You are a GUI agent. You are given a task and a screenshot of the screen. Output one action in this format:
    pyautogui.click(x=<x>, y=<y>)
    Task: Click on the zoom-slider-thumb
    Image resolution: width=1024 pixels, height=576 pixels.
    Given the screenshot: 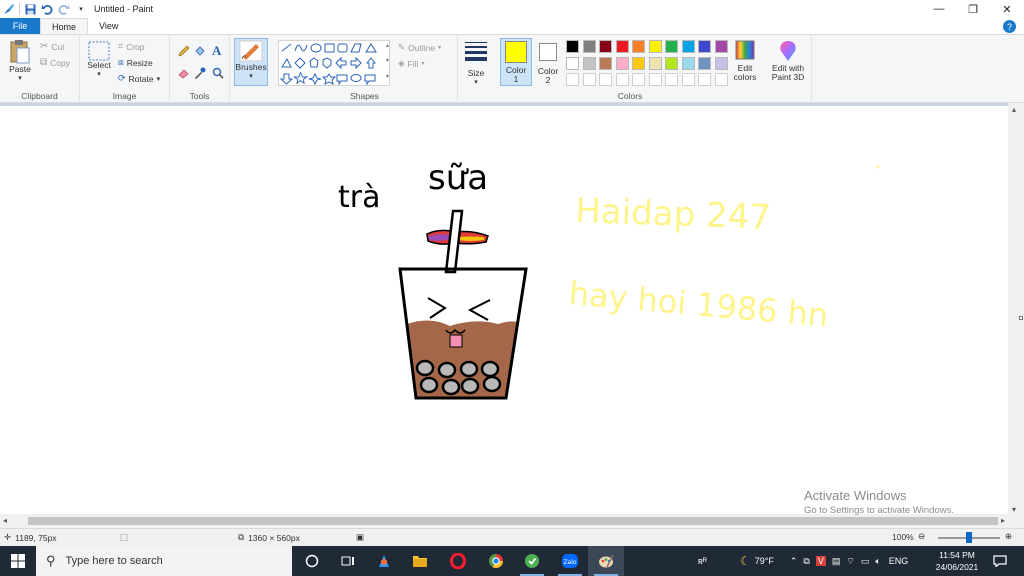 What is the action you would take?
    pyautogui.click(x=969, y=537)
    